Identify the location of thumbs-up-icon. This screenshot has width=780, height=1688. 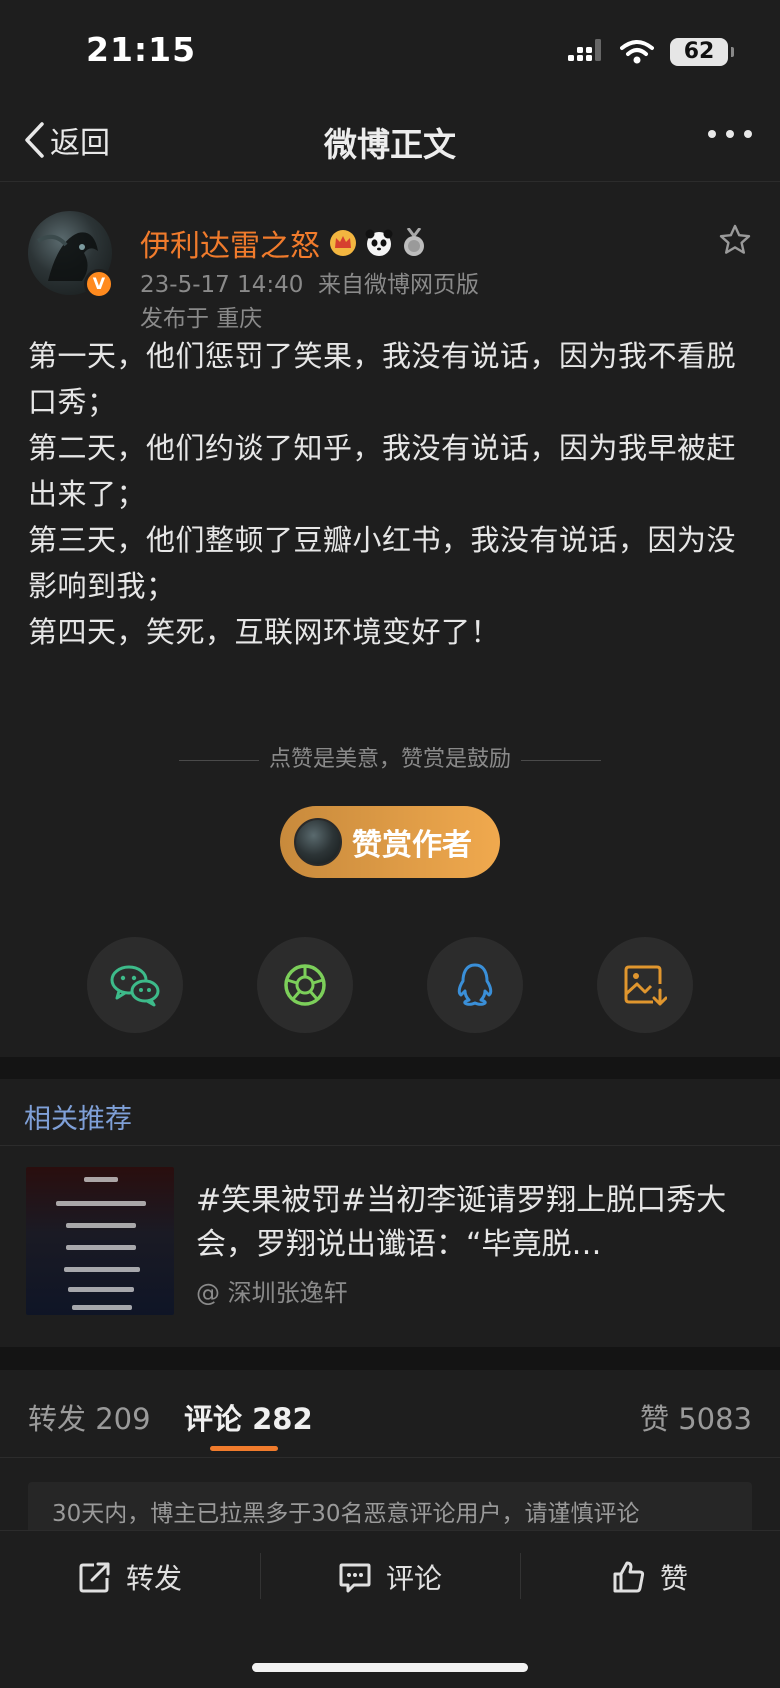
(629, 1577).